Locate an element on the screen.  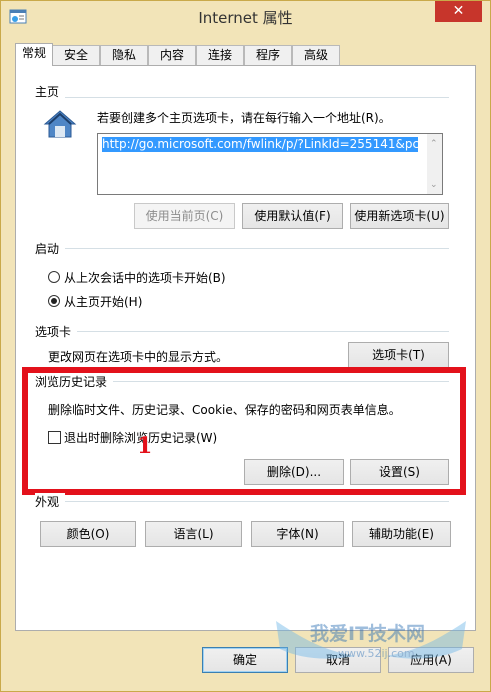
house-icon is located at coordinates (60, 124).